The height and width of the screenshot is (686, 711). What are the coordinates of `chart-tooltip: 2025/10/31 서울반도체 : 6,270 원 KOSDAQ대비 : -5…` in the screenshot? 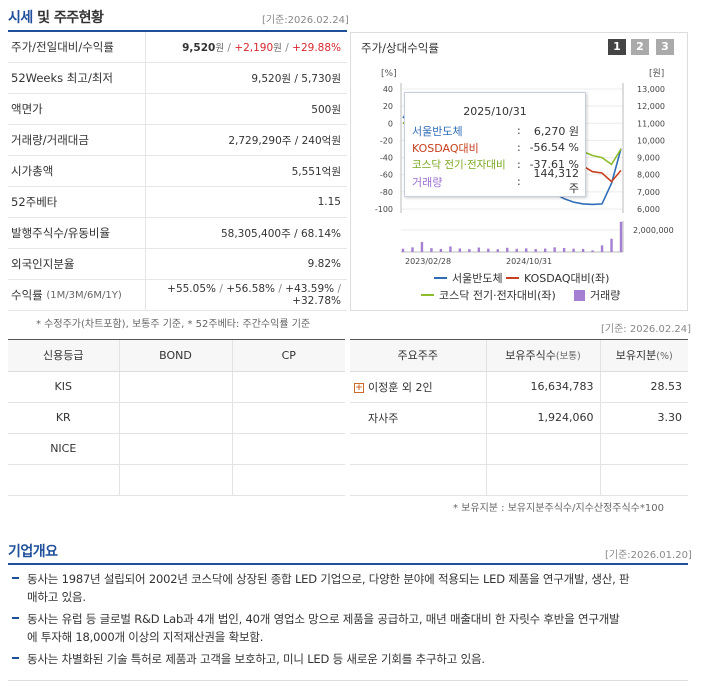 It's located at (495, 144).